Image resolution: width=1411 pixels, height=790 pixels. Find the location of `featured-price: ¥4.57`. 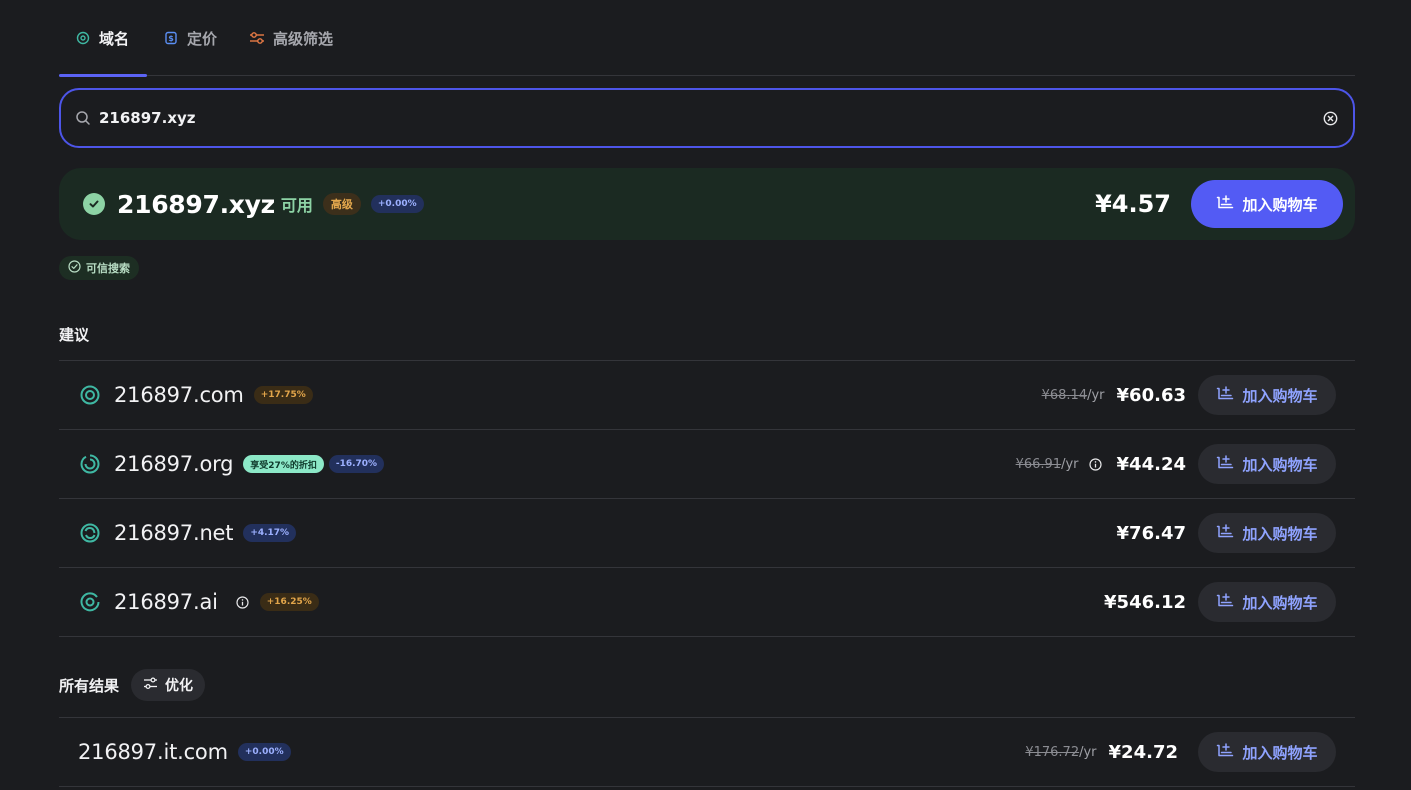

featured-price: ¥4.57 is located at coordinates (1133, 204).